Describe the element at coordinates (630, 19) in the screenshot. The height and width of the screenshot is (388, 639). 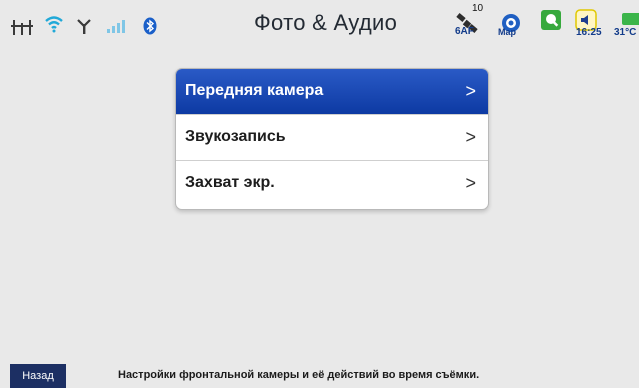
I see `battery-icon` at that location.